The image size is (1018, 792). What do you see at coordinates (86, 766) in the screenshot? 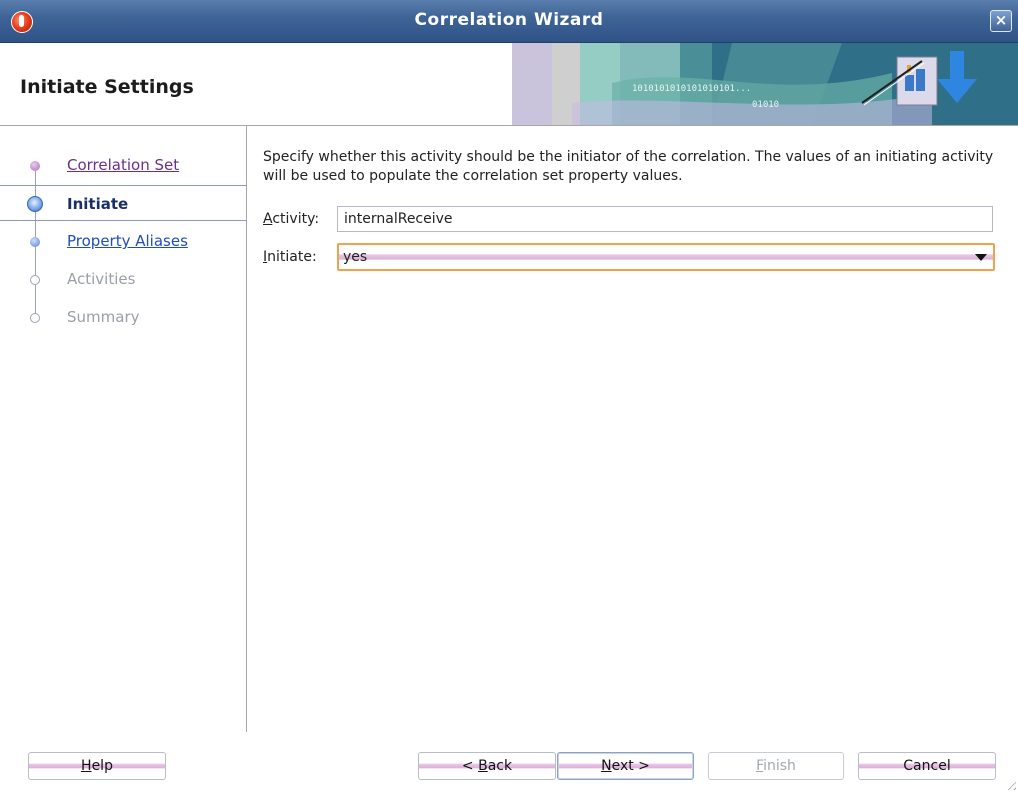
I see `help-mnemonic: H` at bounding box center [86, 766].